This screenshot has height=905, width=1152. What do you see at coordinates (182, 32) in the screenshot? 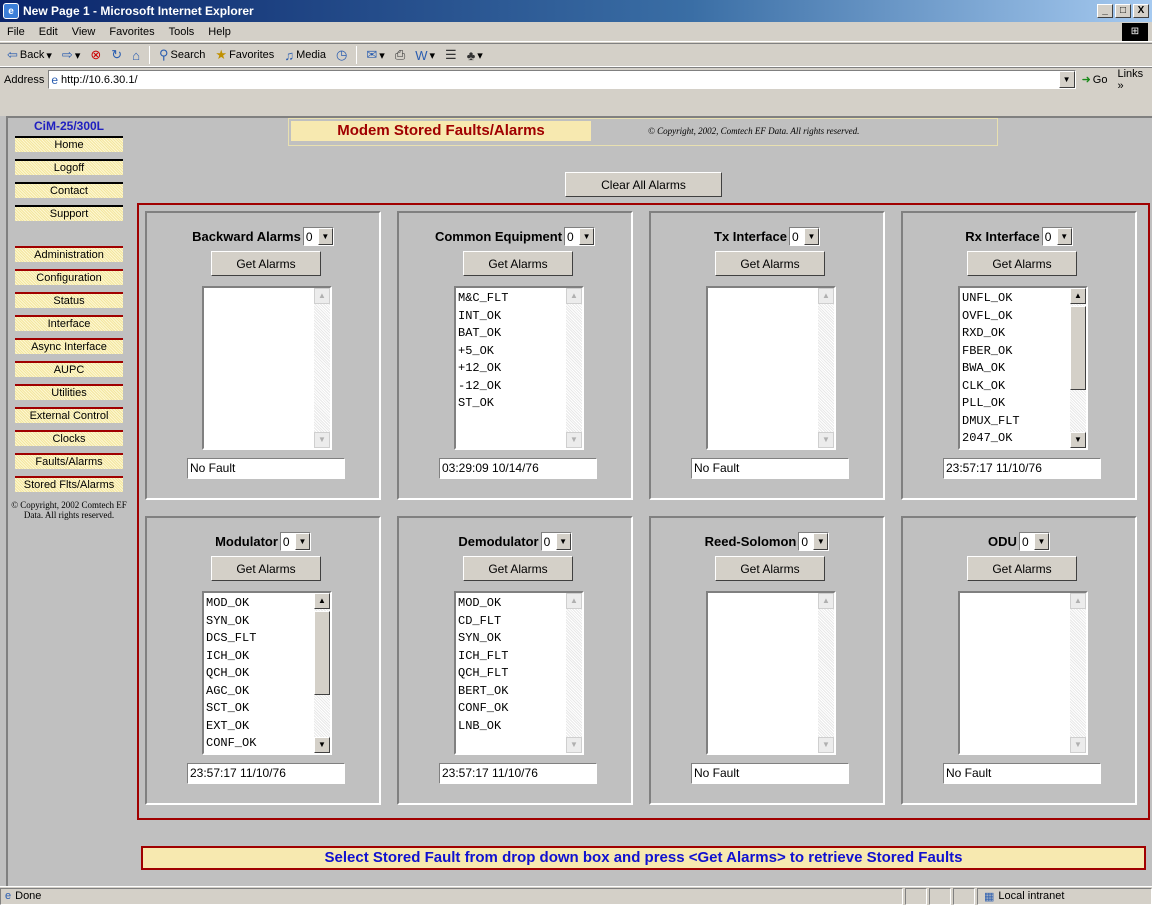
I see `menu-tools: Tools` at bounding box center [182, 32].